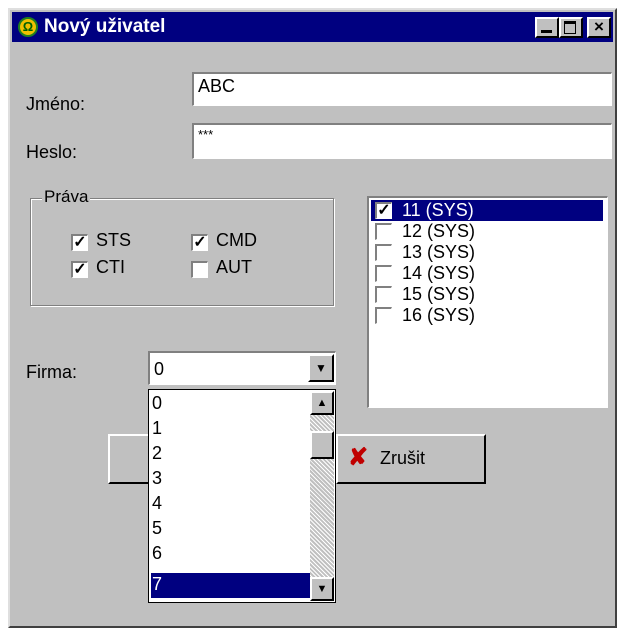 This screenshot has height=630, width=623. I want to click on password-field: ***, so click(402, 141).